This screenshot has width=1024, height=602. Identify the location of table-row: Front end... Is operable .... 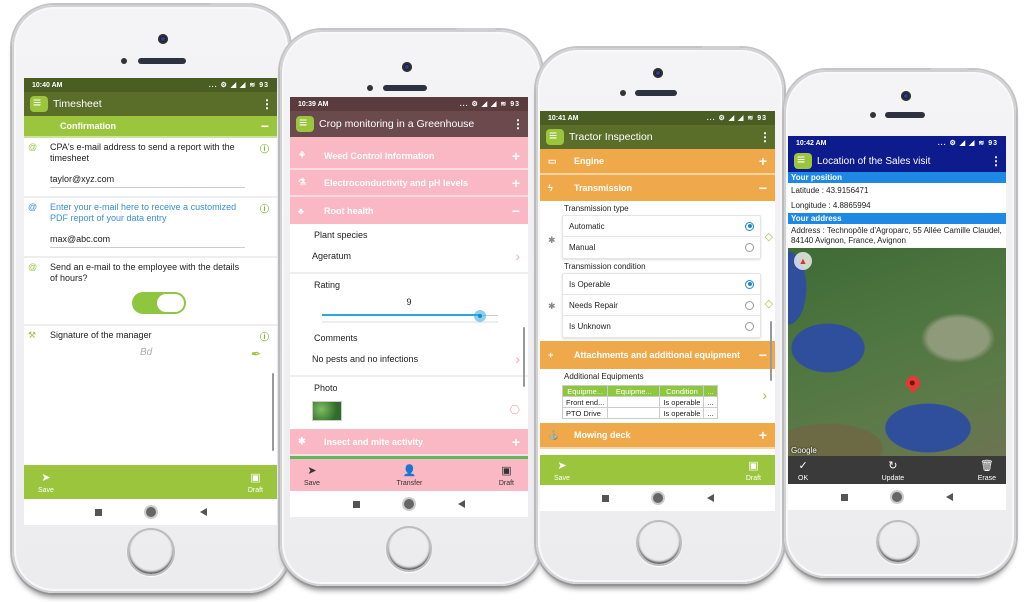
(639, 402).